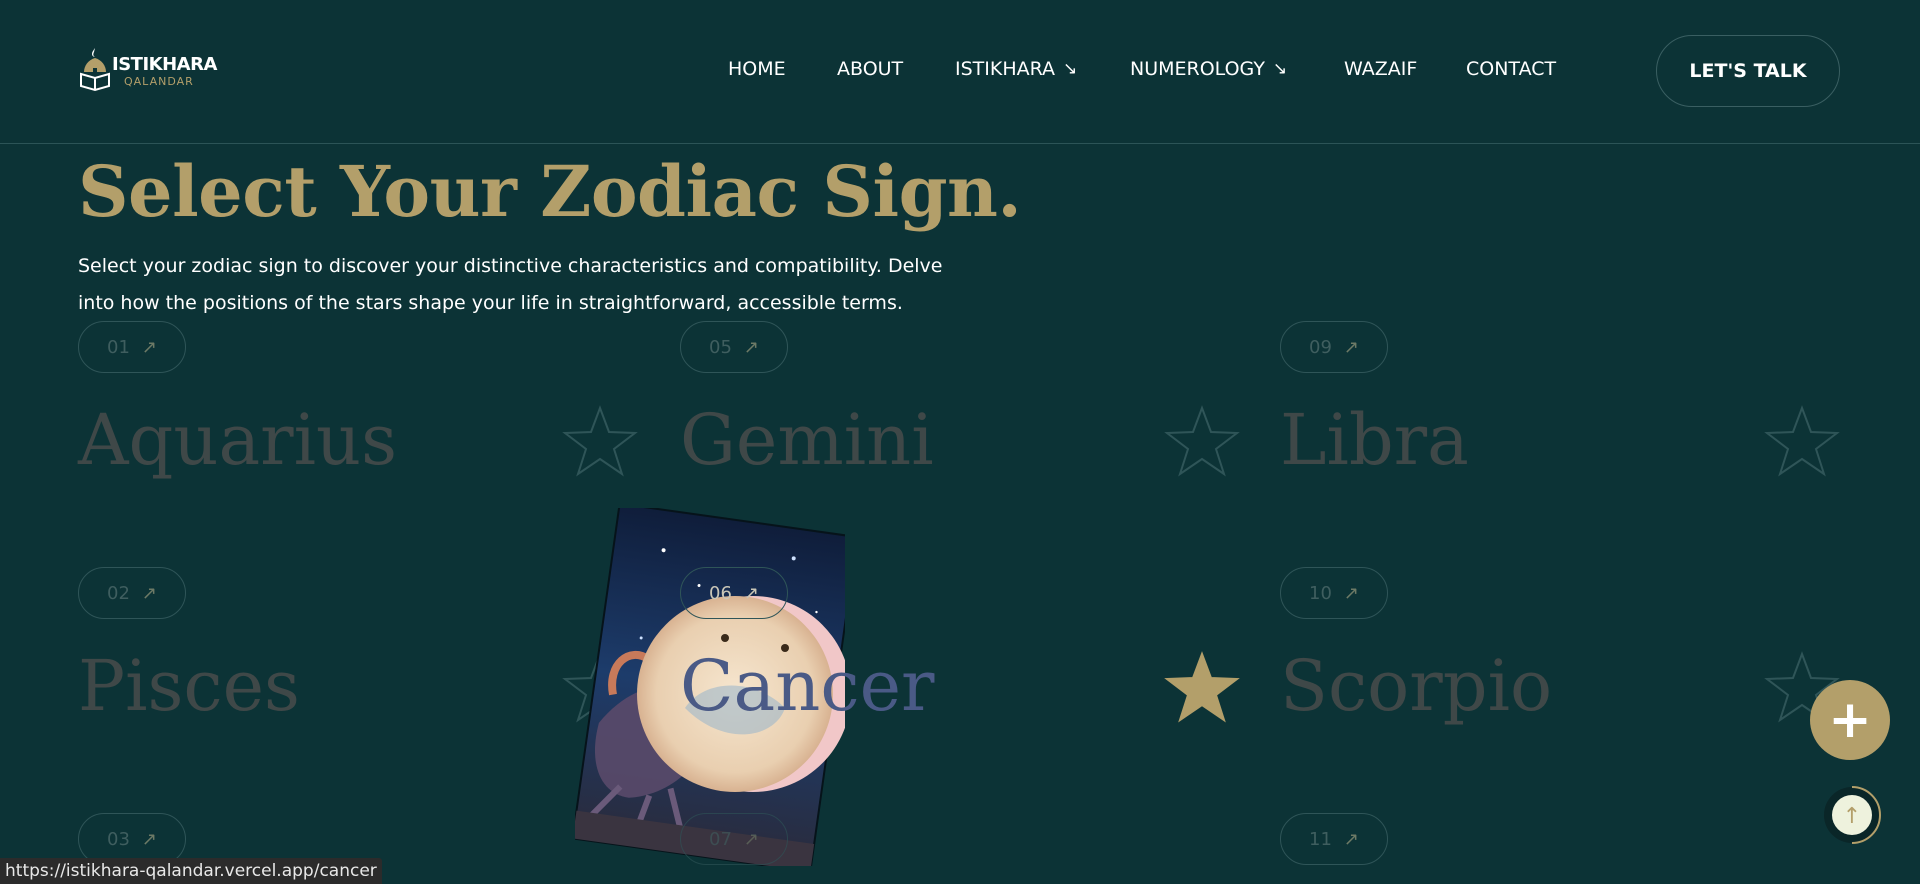  Describe the element at coordinates (1374, 440) in the screenshot. I see `sign-name: Libra` at that location.